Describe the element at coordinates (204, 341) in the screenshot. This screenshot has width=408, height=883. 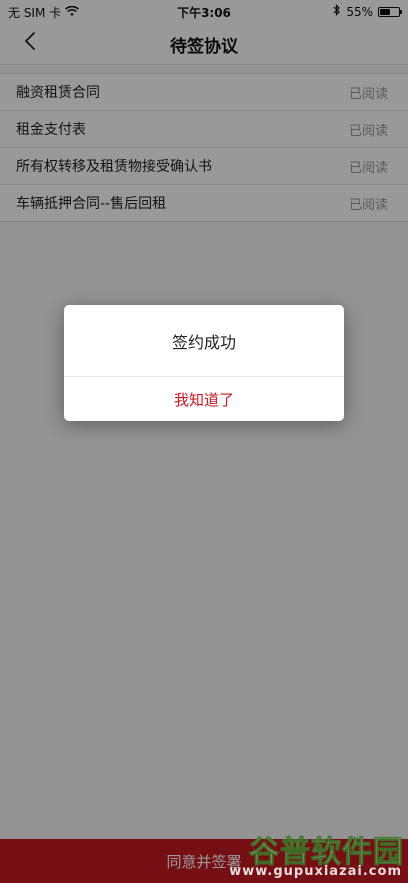
I see `dialog-message: 签约成功` at that location.